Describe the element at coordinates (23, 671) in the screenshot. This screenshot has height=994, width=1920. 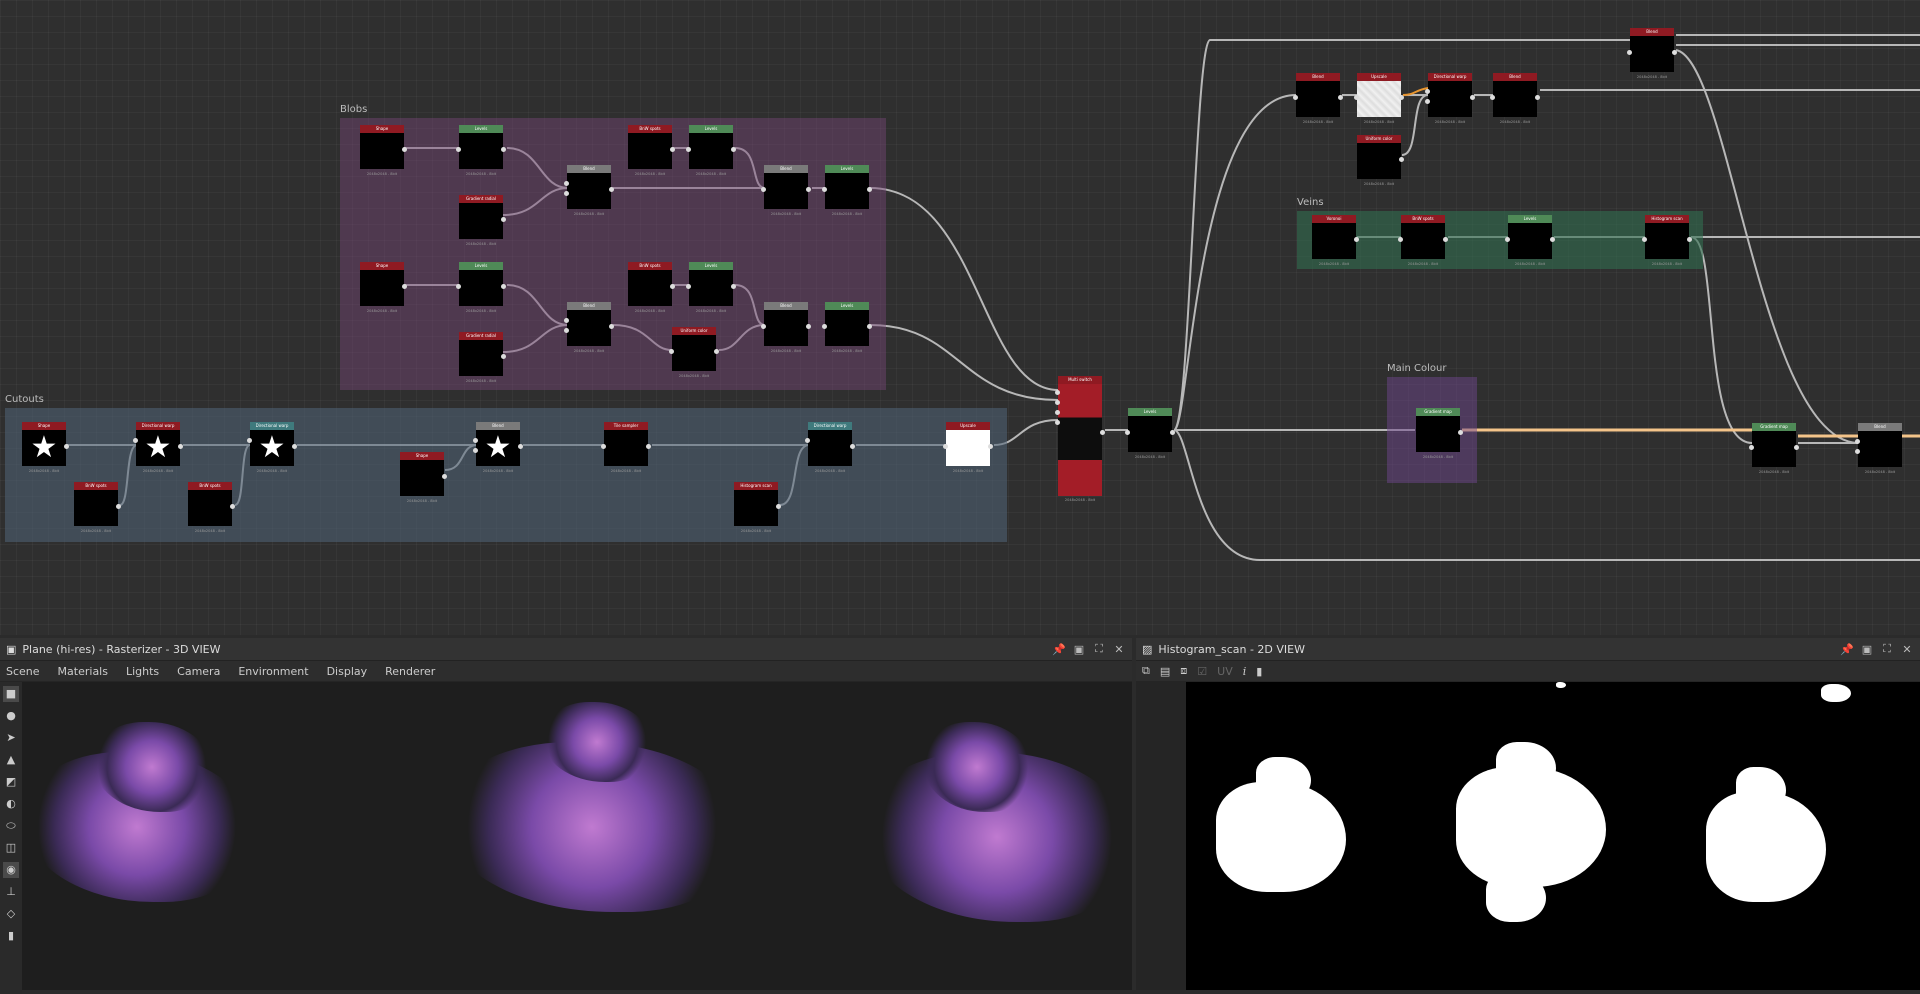
I see `menu-scene: Scene` at that location.